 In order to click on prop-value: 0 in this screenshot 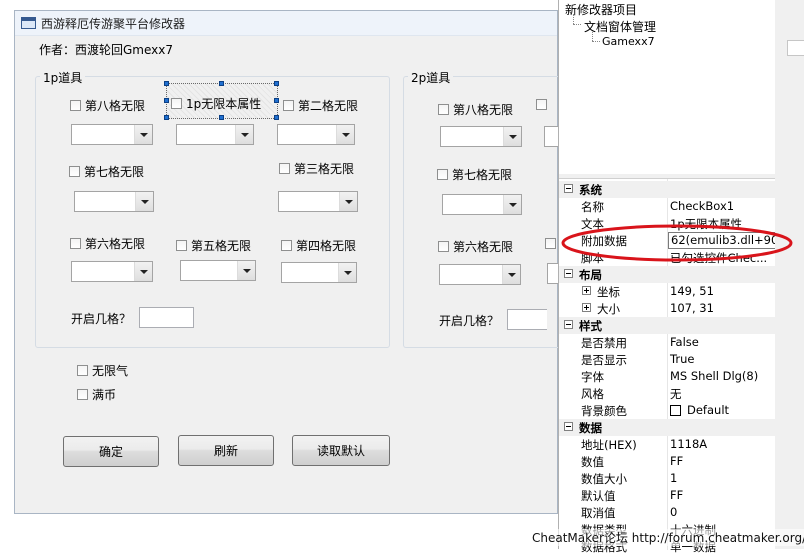, I will do `click(673, 512)`.